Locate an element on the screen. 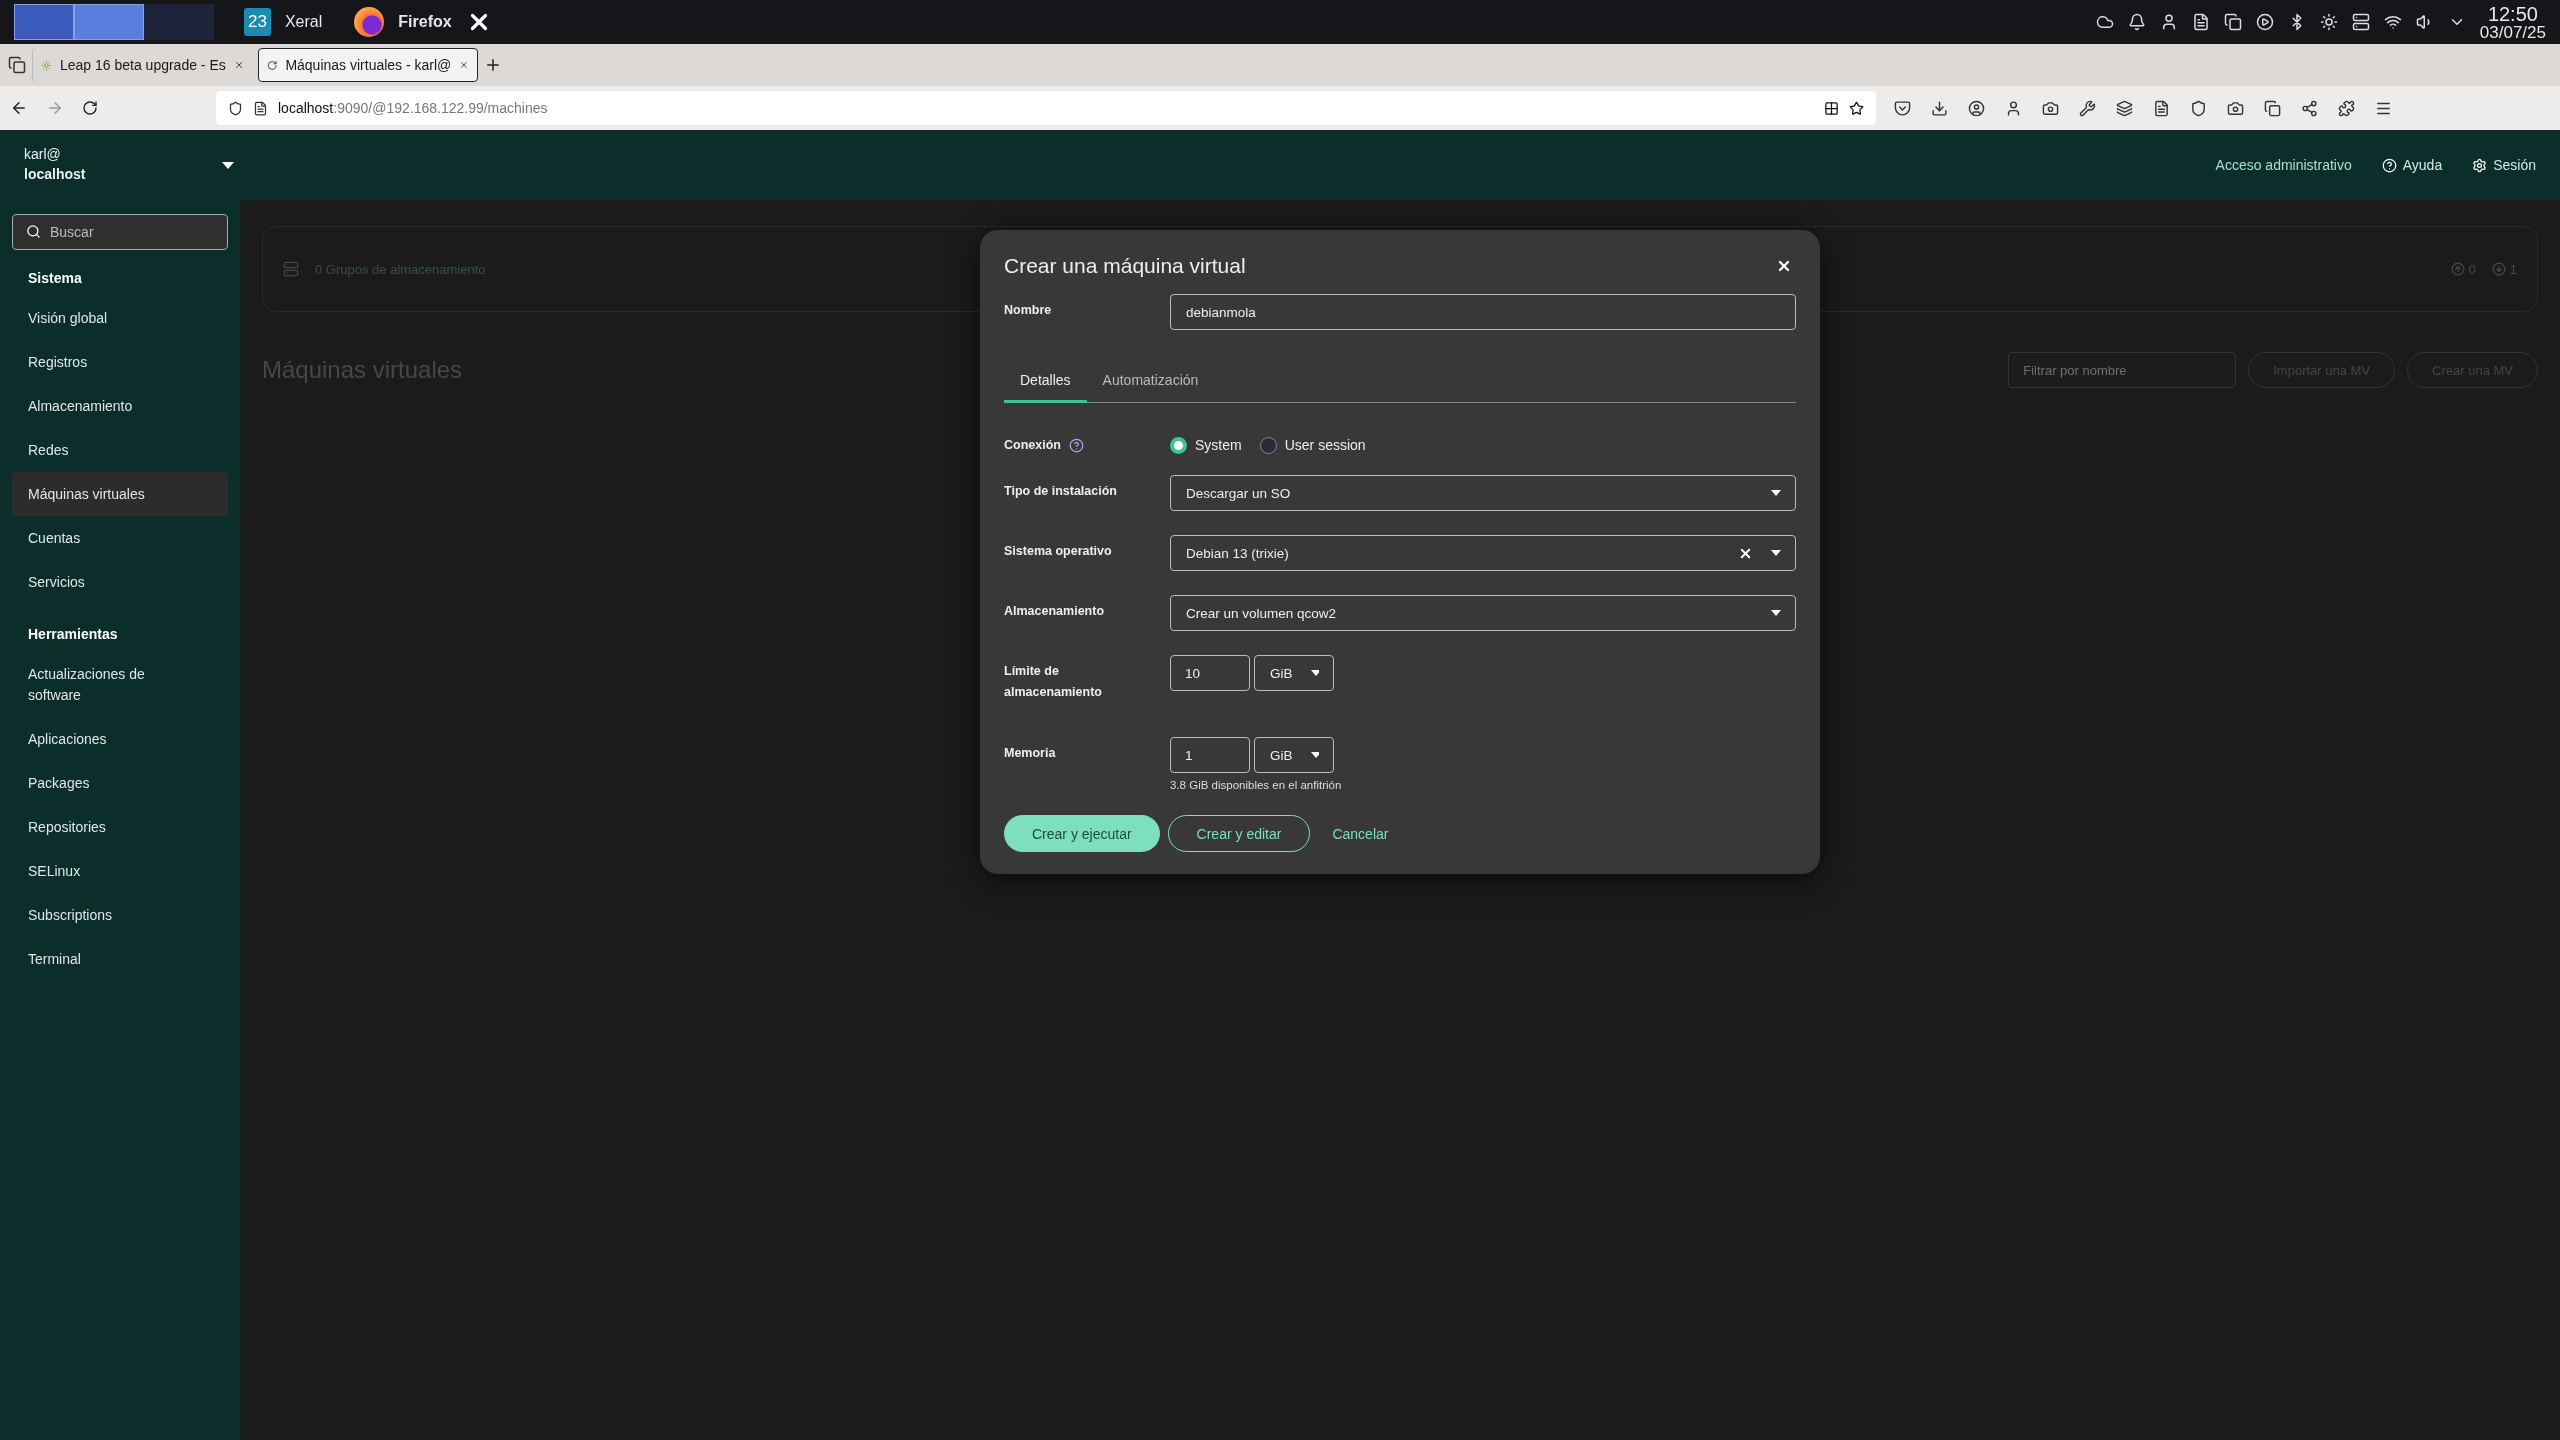  dialog-title: Crear una máquina virtual is located at coordinates (1125, 266).